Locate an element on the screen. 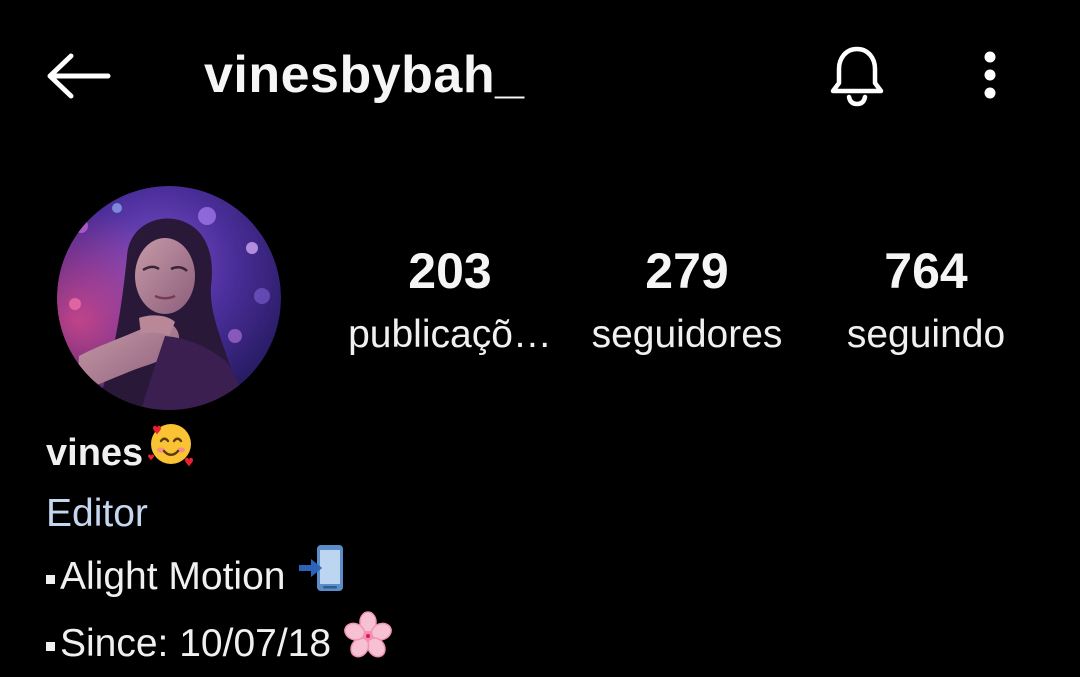 Image resolution: width=1080 pixels, height=677 pixels. stat-followers: 279 seguidores is located at coordinates (687, 300).